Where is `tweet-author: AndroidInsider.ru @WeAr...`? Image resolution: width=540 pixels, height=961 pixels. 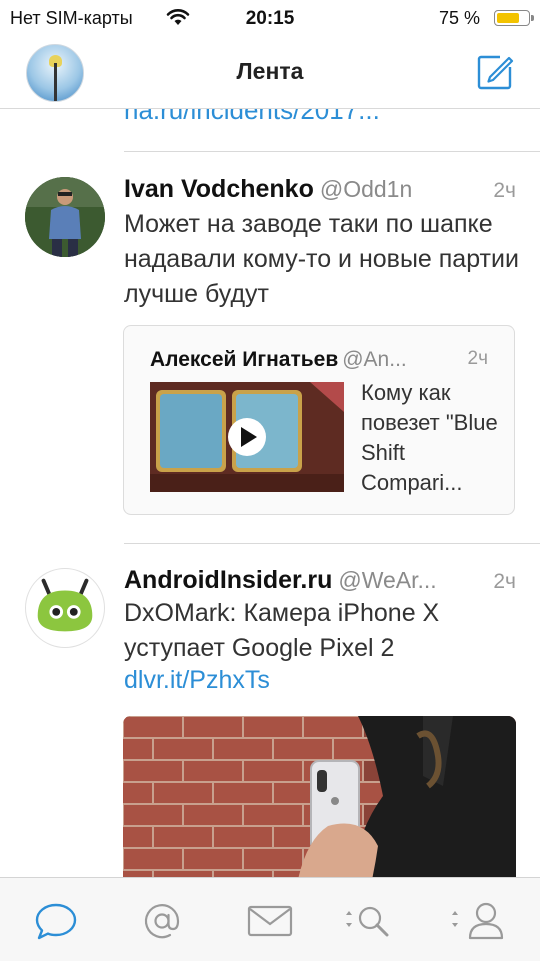
tweet-author: AndroidInsider.ru @WeAr... is located at coordinates (280, 580).